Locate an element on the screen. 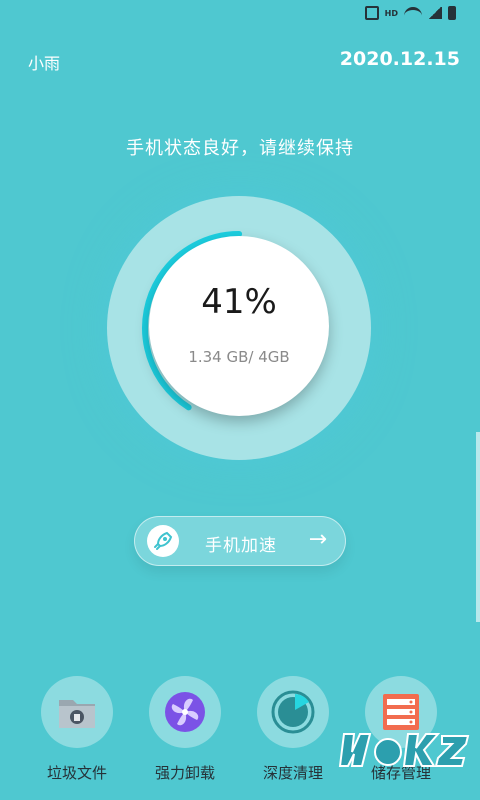 This screenshot has height=800, width=480. tool-deep-clean-circle is located at coordinates (293, 712).